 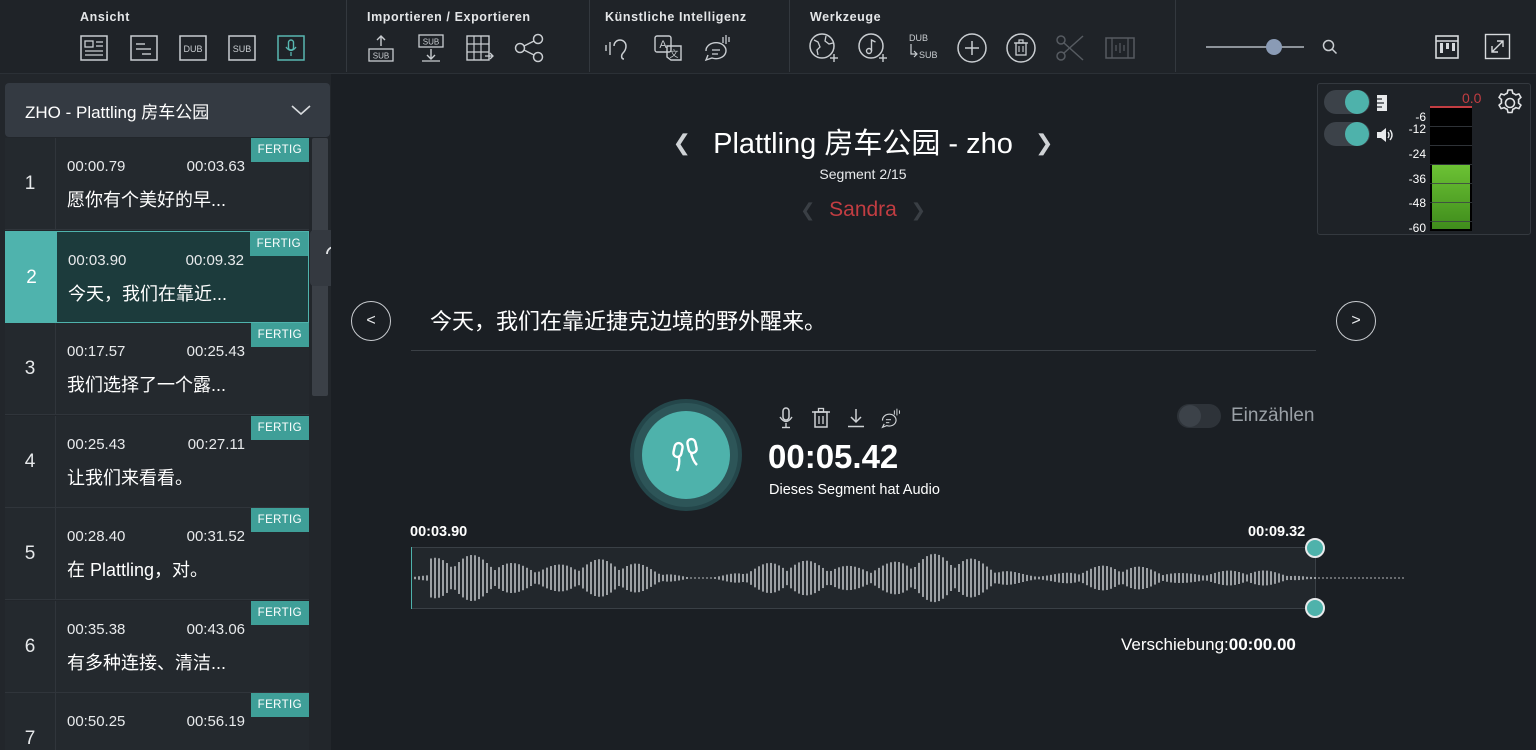 I want to click on speaker-toggle, so click(x=1347, y=134).